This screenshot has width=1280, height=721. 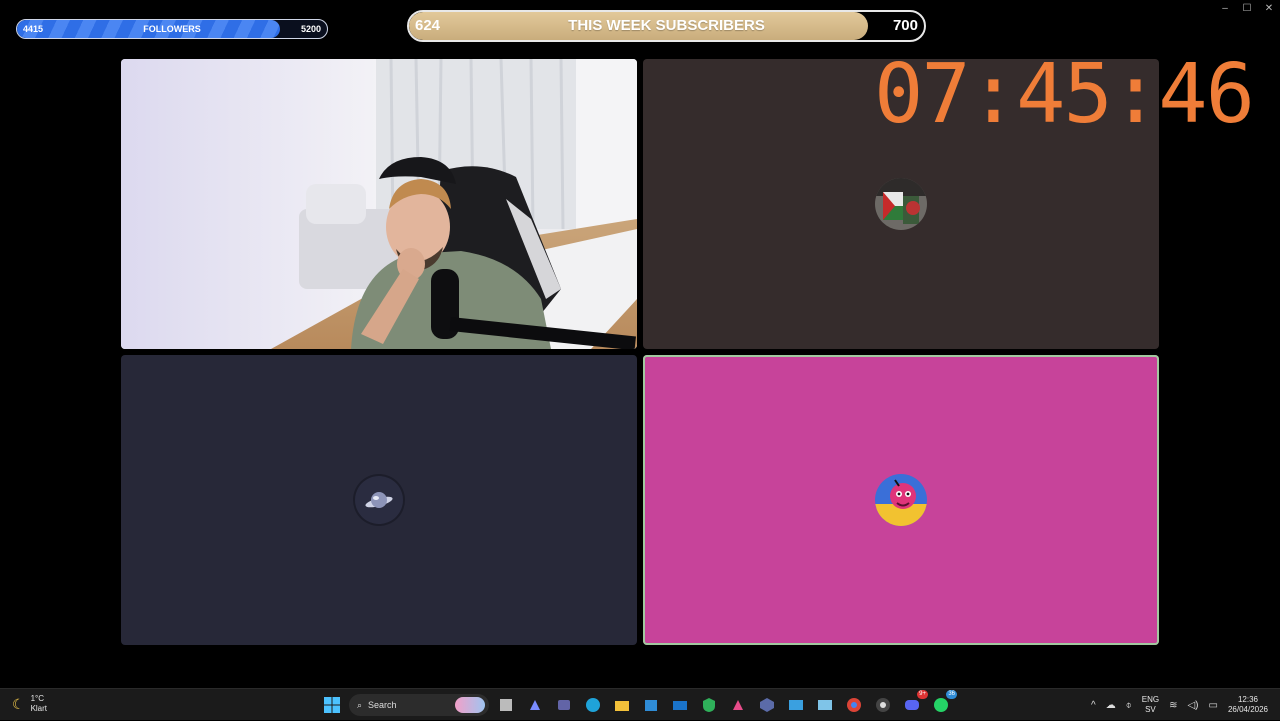 What do you see at coordinates (18, 703) in the screenshot?
I see `moon-icon: ☾` at bounding box center [18, 703].